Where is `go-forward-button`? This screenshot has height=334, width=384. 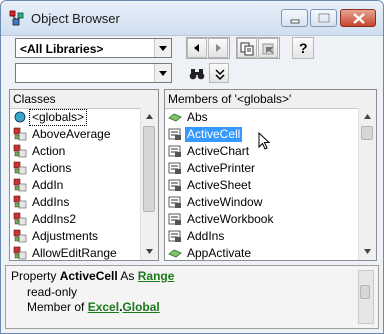
go-forward-button is located at coordinates (218, 48).